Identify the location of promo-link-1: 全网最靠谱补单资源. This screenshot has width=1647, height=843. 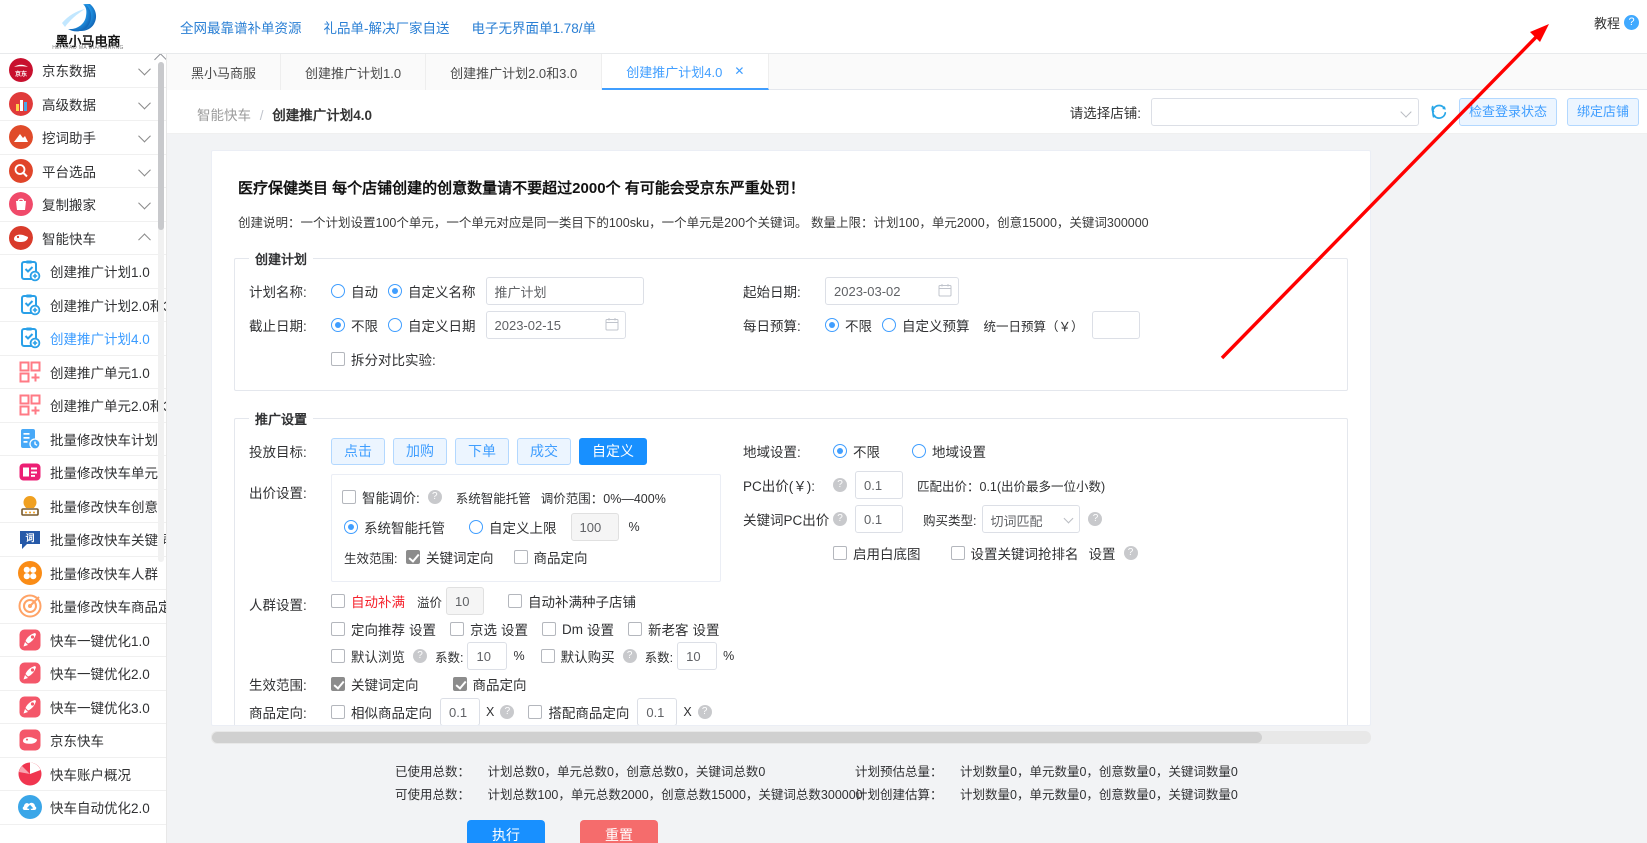
(241, 27).